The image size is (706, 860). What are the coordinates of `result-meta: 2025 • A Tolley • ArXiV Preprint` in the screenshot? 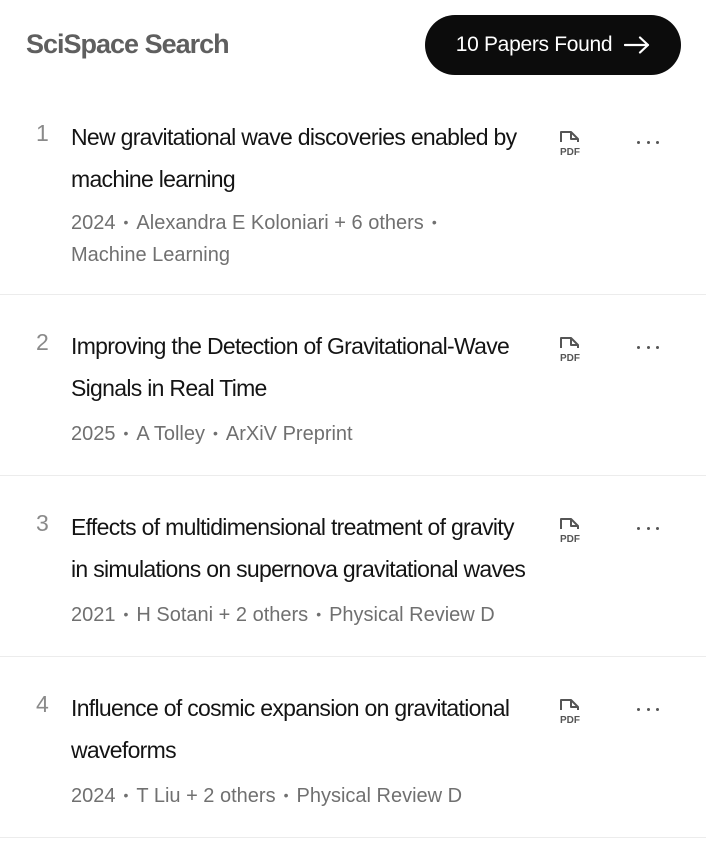 It's located at (291, 433).